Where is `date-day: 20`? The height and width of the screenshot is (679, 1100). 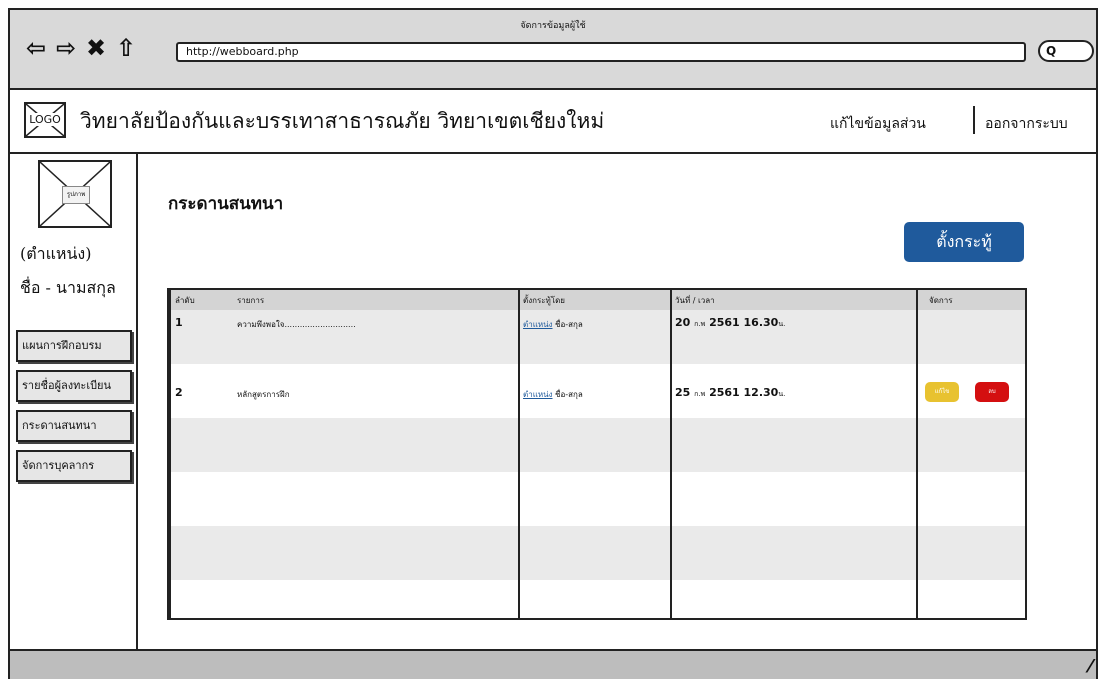
date-day: 20 is located at coordinates (683, 322).